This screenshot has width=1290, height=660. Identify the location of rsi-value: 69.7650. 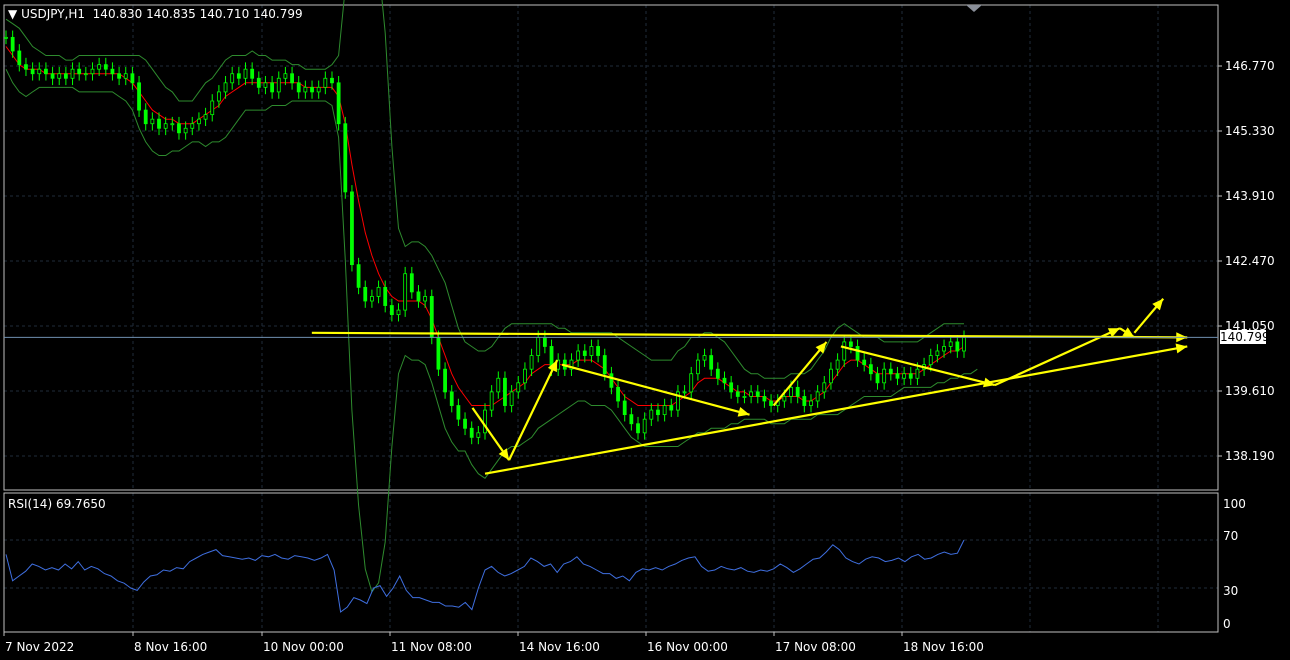
(80, 504).